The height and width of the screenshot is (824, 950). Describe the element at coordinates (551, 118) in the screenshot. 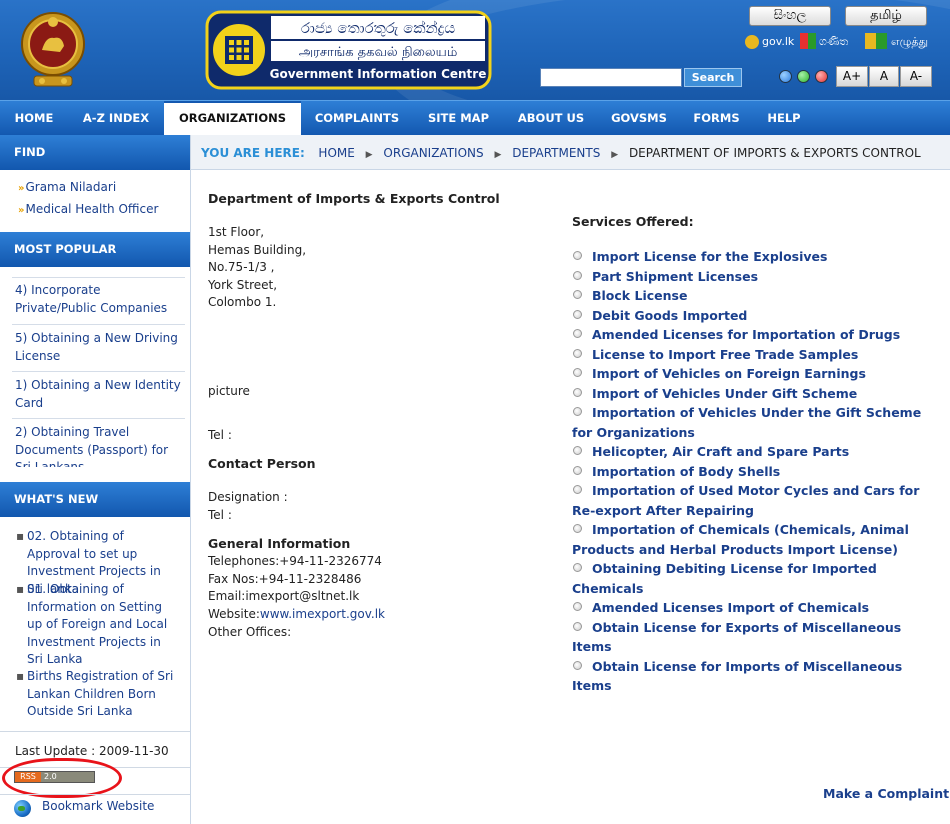

I see `nav-about-us: ABOUT US` at that location.